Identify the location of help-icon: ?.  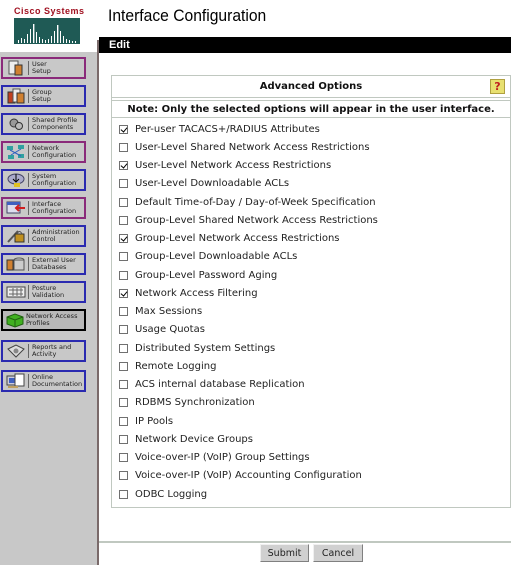
(497, 86).